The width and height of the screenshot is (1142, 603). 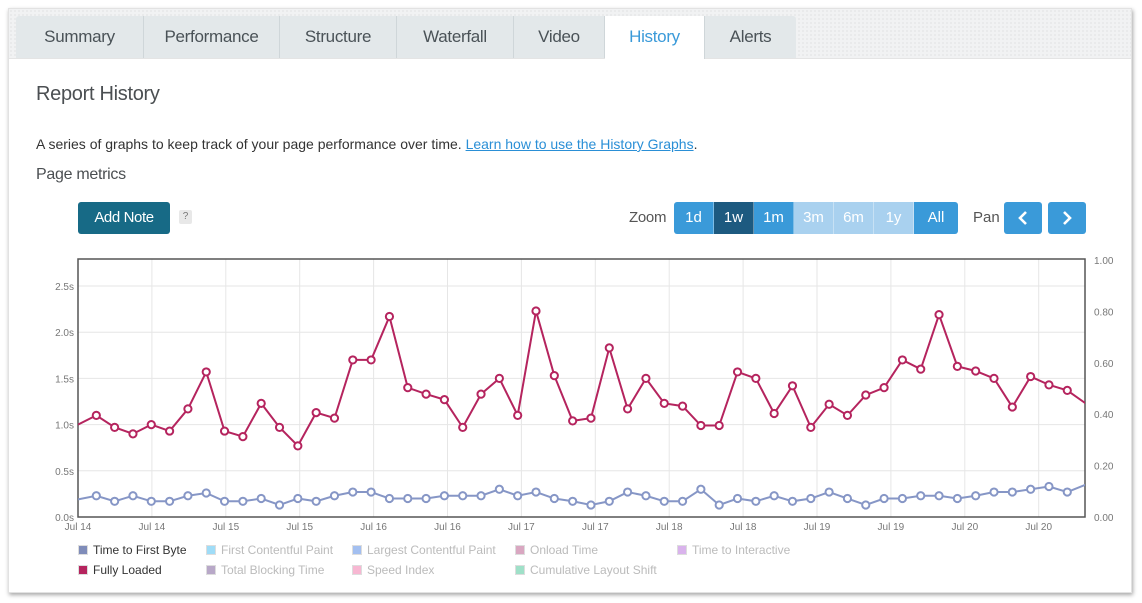 I want to click on legend-time-to-interactive: Time to Interactive, so click(x=733, y=550).